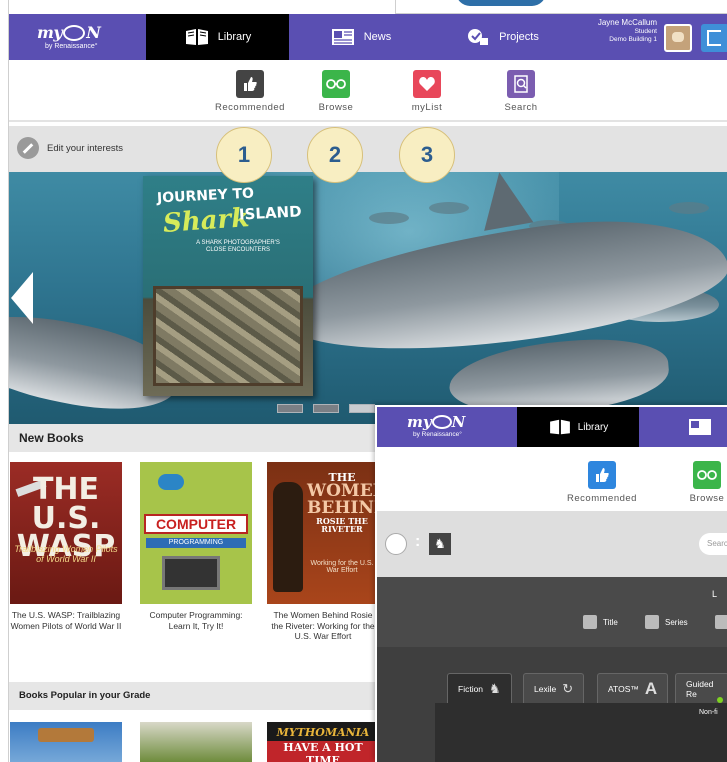  Describe the element at coordinates (288, 537) in the screenshot. I see `woman-silhouette` at that location.